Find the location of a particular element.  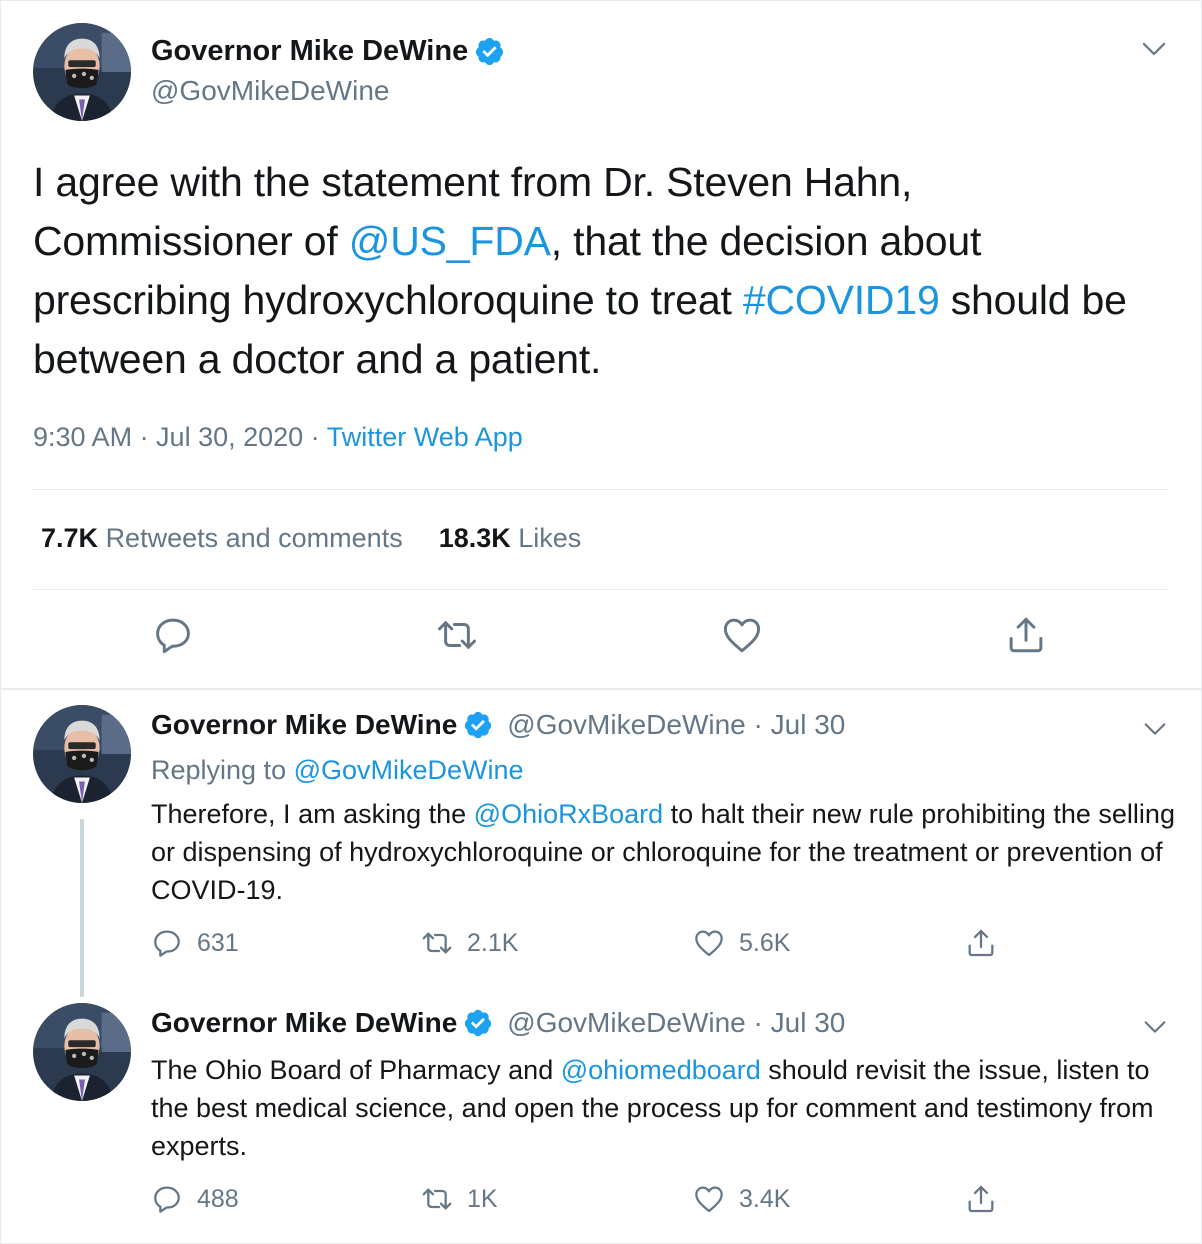

likes-label: Likes is located at coordinates (550, 538).